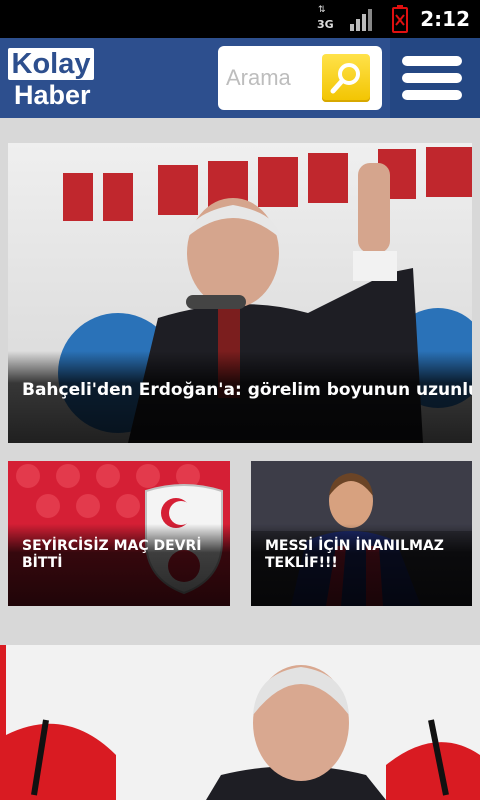 The width and height of the screenshot is (480, 800). Describe the element at coordinates (445, 19) in the screenshot. I see `status-time: 2:12` at that location.